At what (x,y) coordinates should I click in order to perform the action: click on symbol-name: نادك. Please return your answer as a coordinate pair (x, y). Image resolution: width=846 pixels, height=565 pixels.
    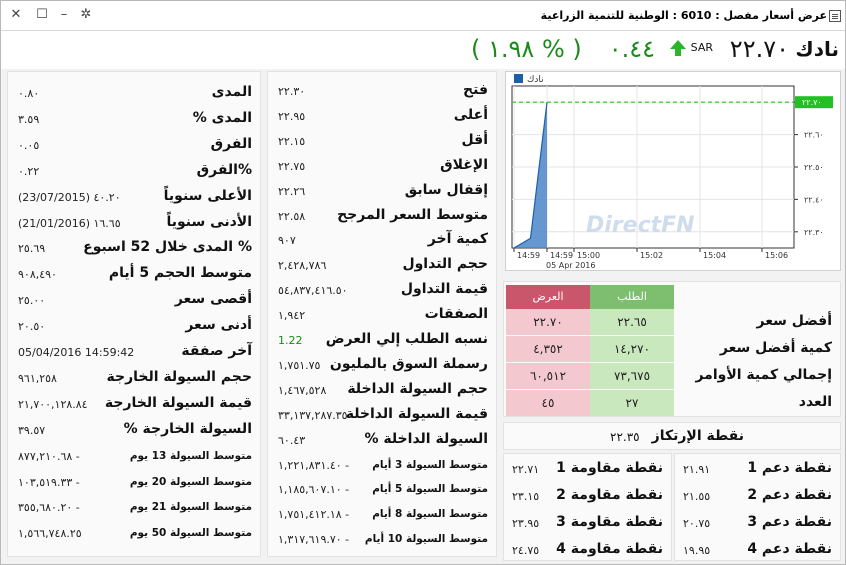
    Looking at the image, I should click on (817, 49).